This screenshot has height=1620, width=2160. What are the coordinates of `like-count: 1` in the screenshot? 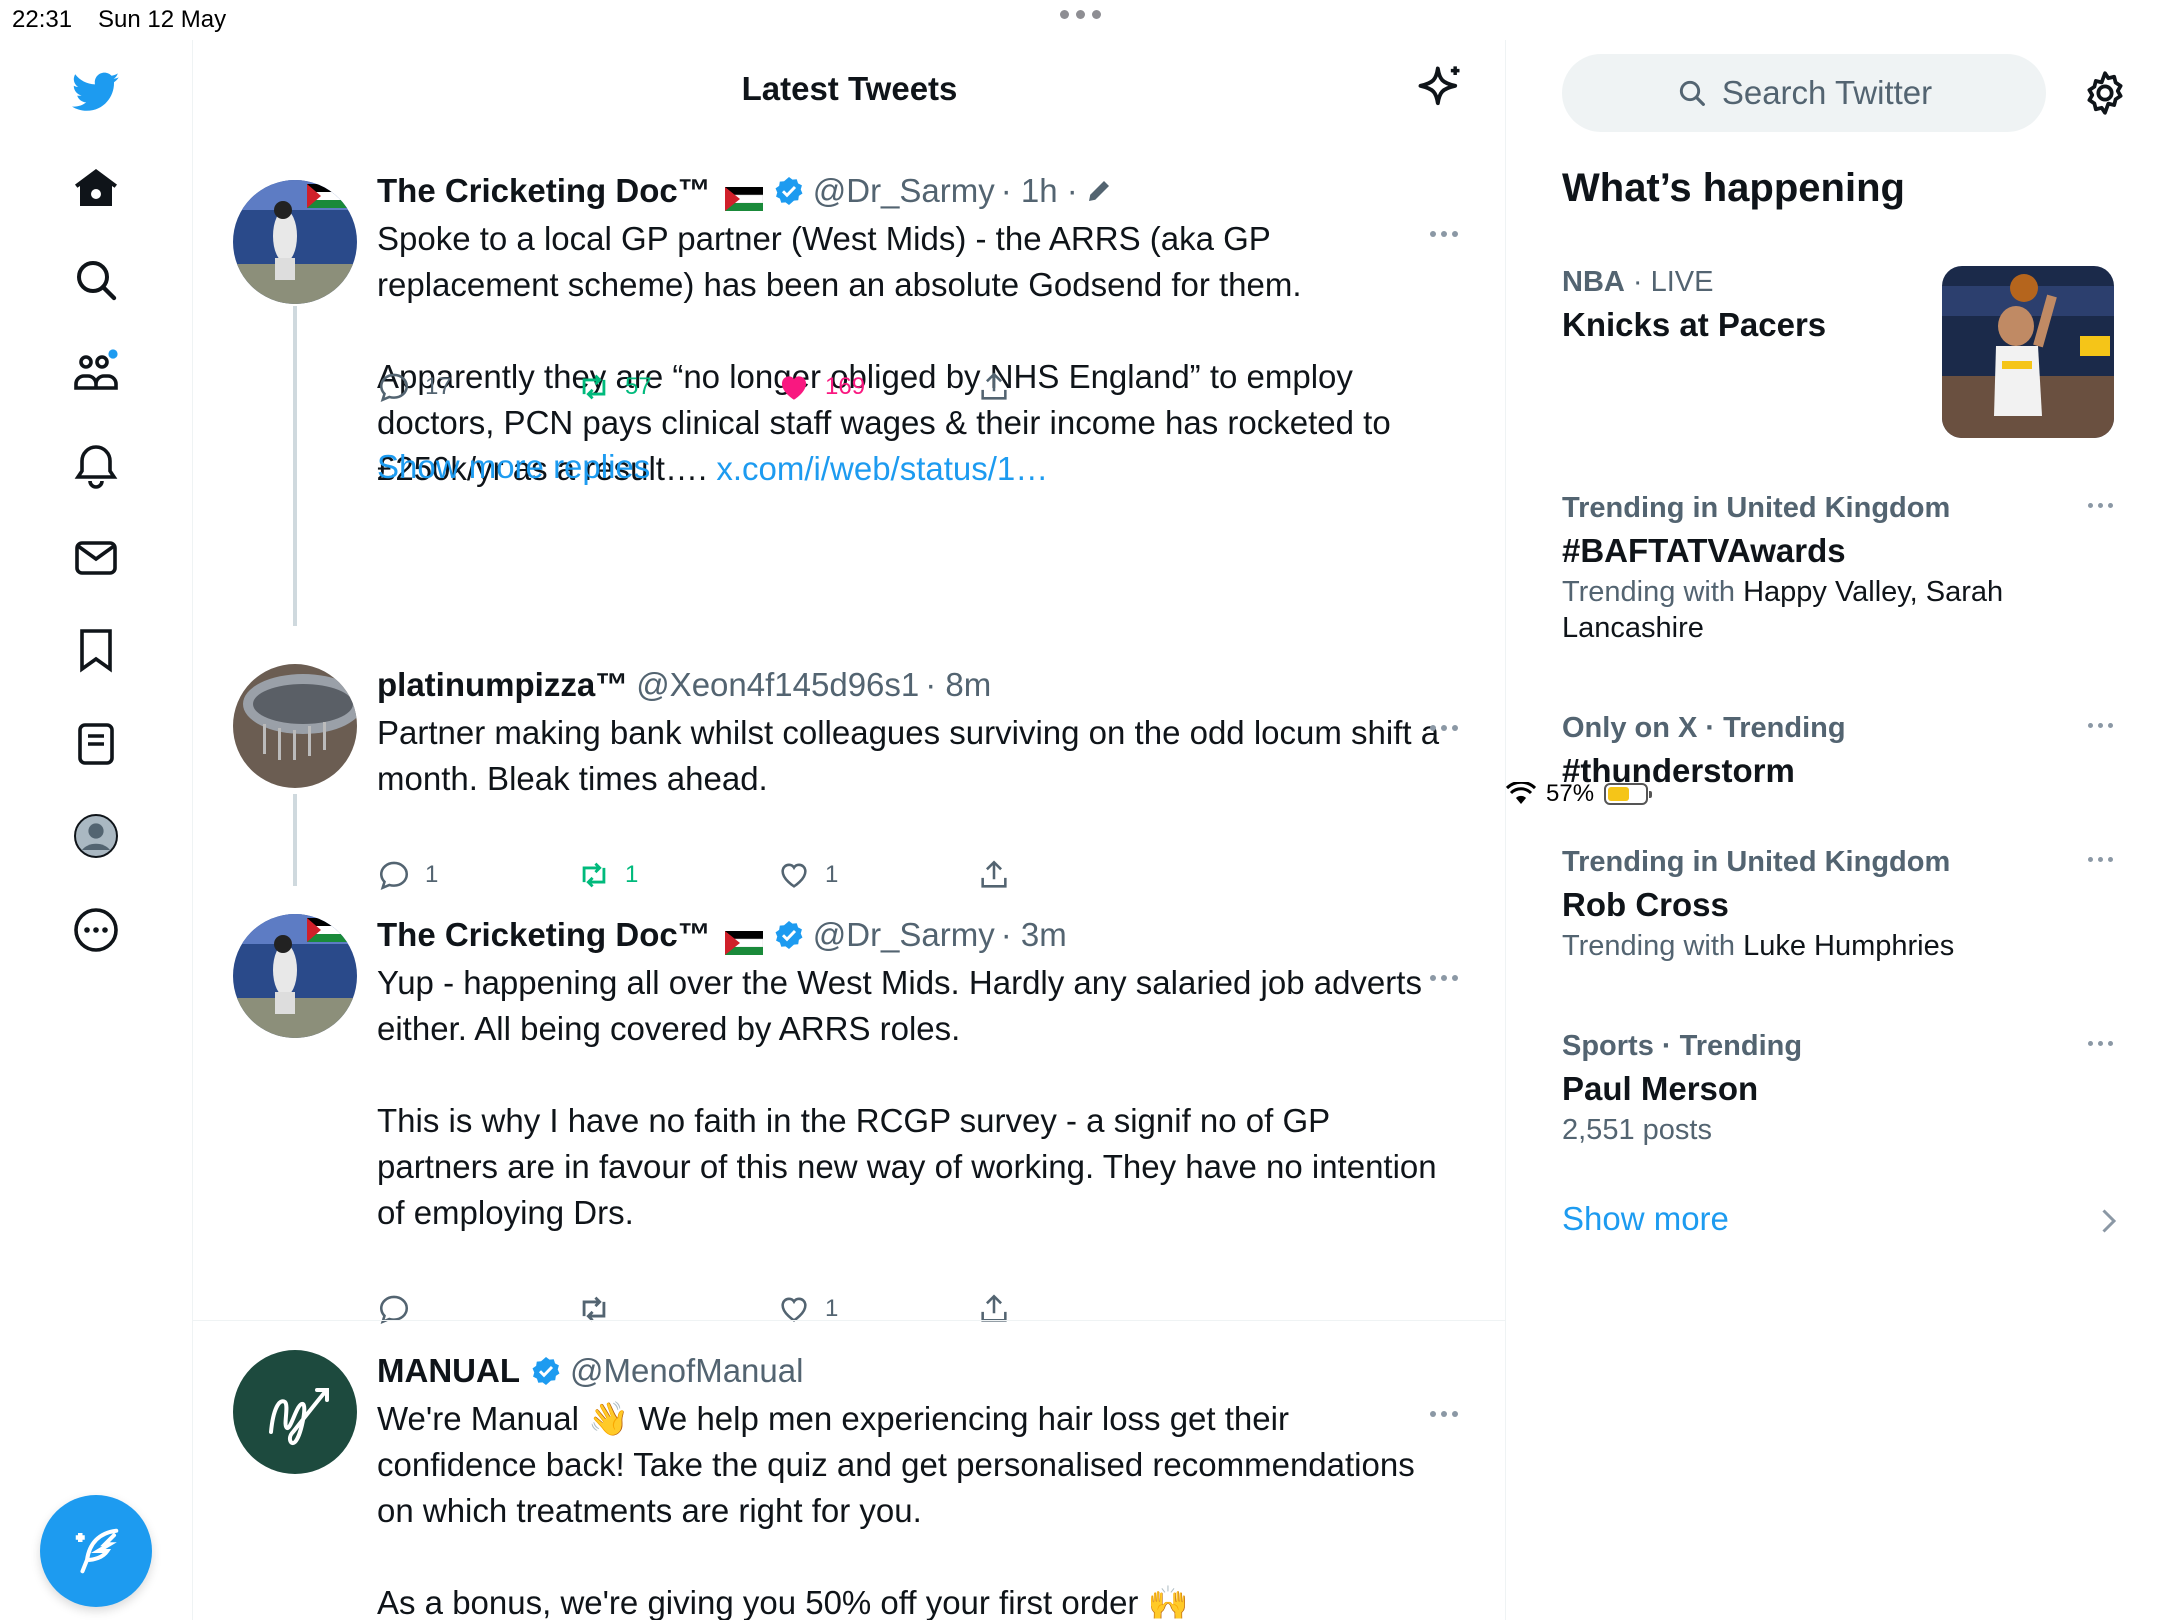 It's located at (832, 1308).